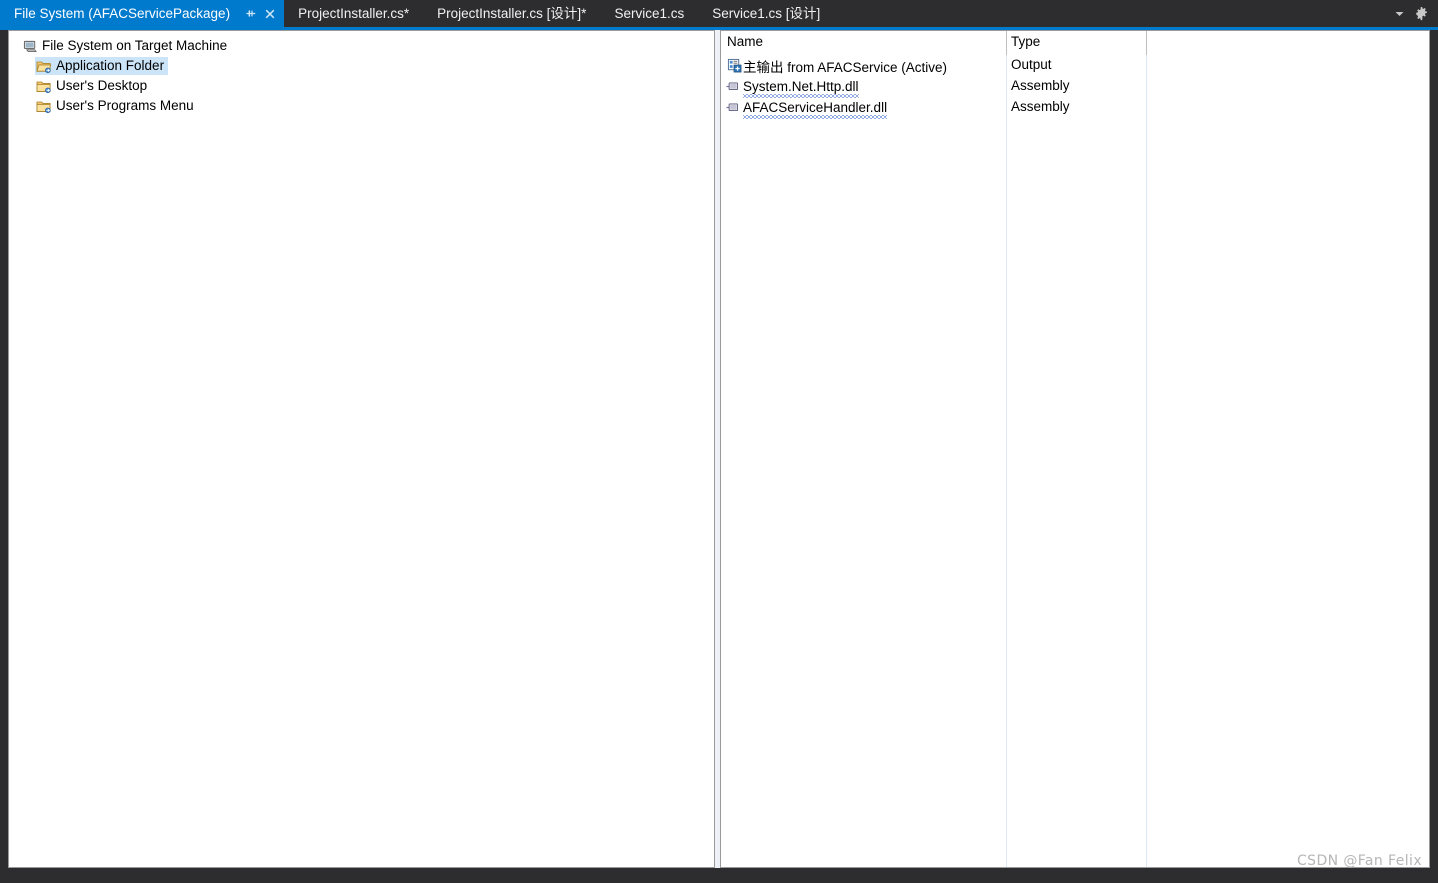  Describe the element at coordinates (44, 66) in the screenshot. I see `folder-open-icon` at that location.